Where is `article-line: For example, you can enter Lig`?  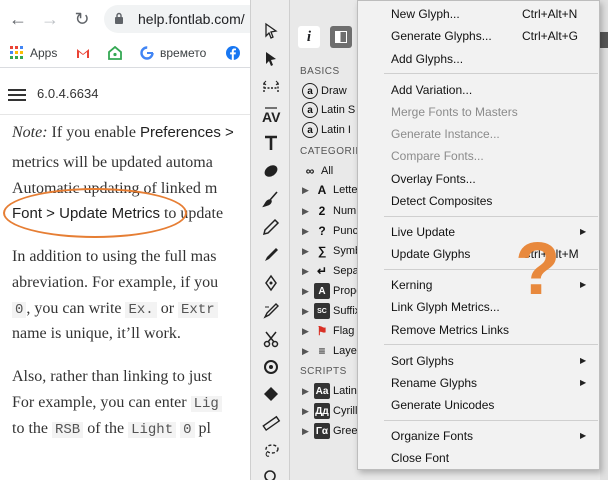 article-line: For example, you can enter Lig is located at coordinates (117, 403).